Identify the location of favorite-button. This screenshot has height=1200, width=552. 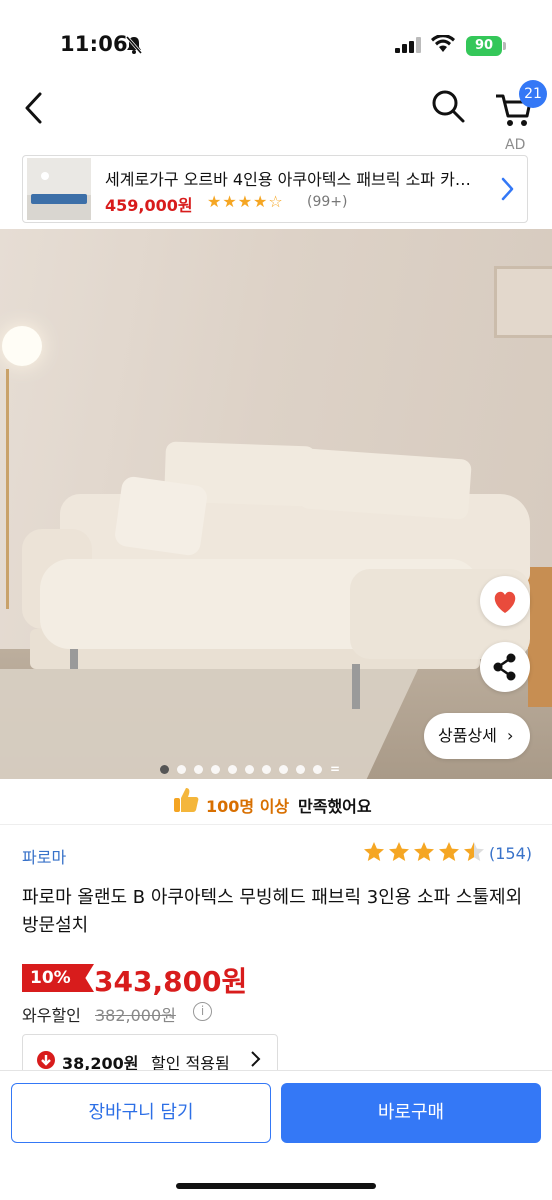
(505, 601).